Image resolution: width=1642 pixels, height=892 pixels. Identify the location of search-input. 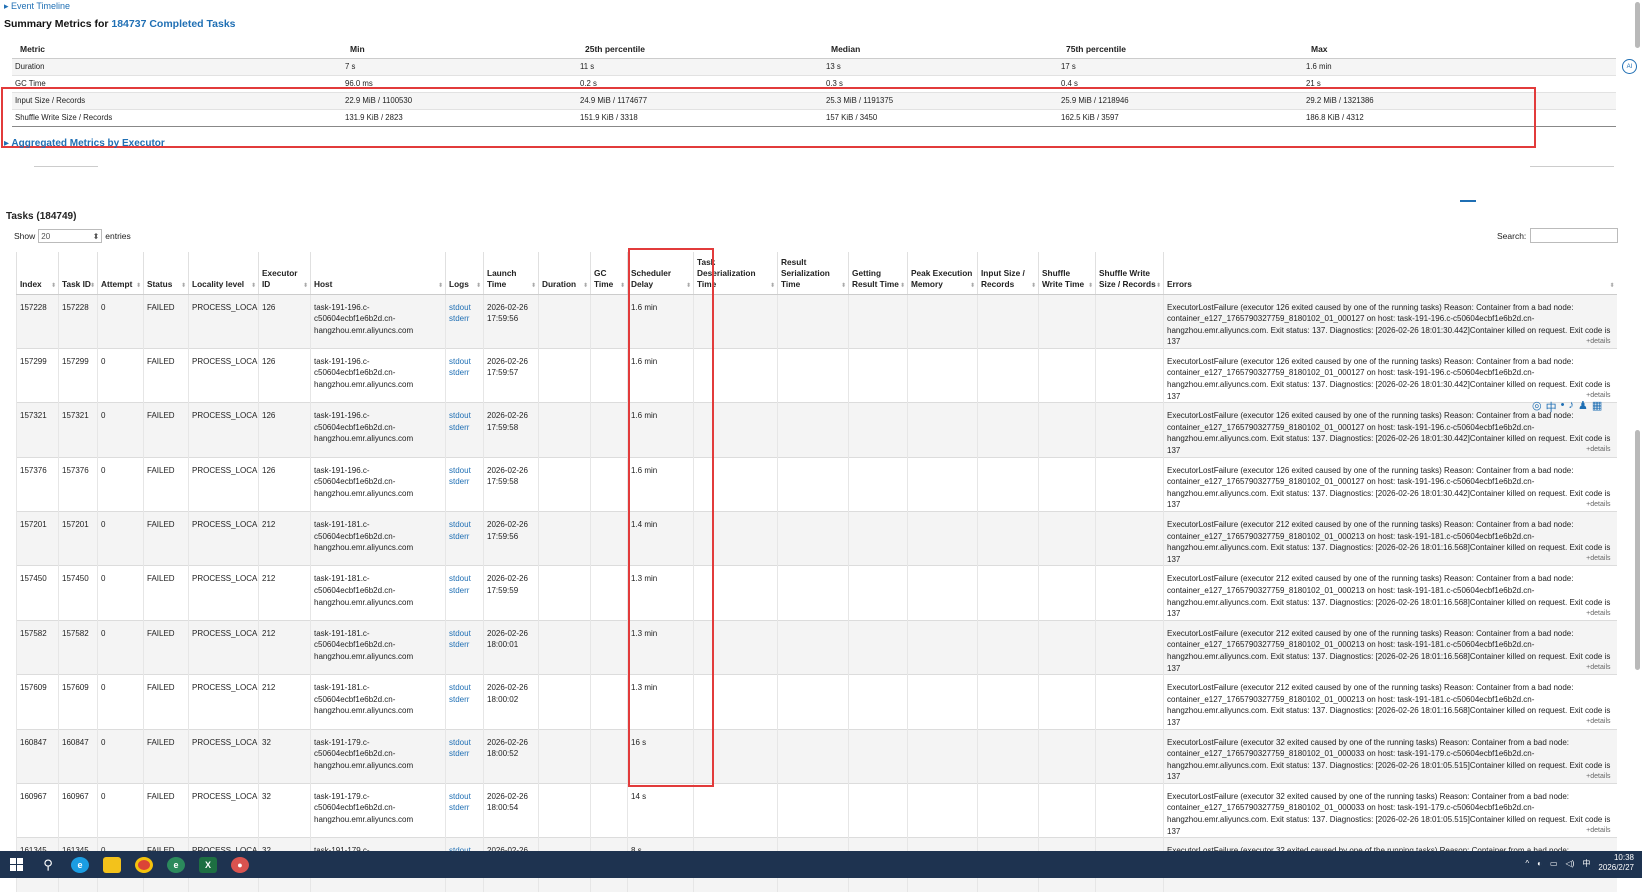
(1574, 235).